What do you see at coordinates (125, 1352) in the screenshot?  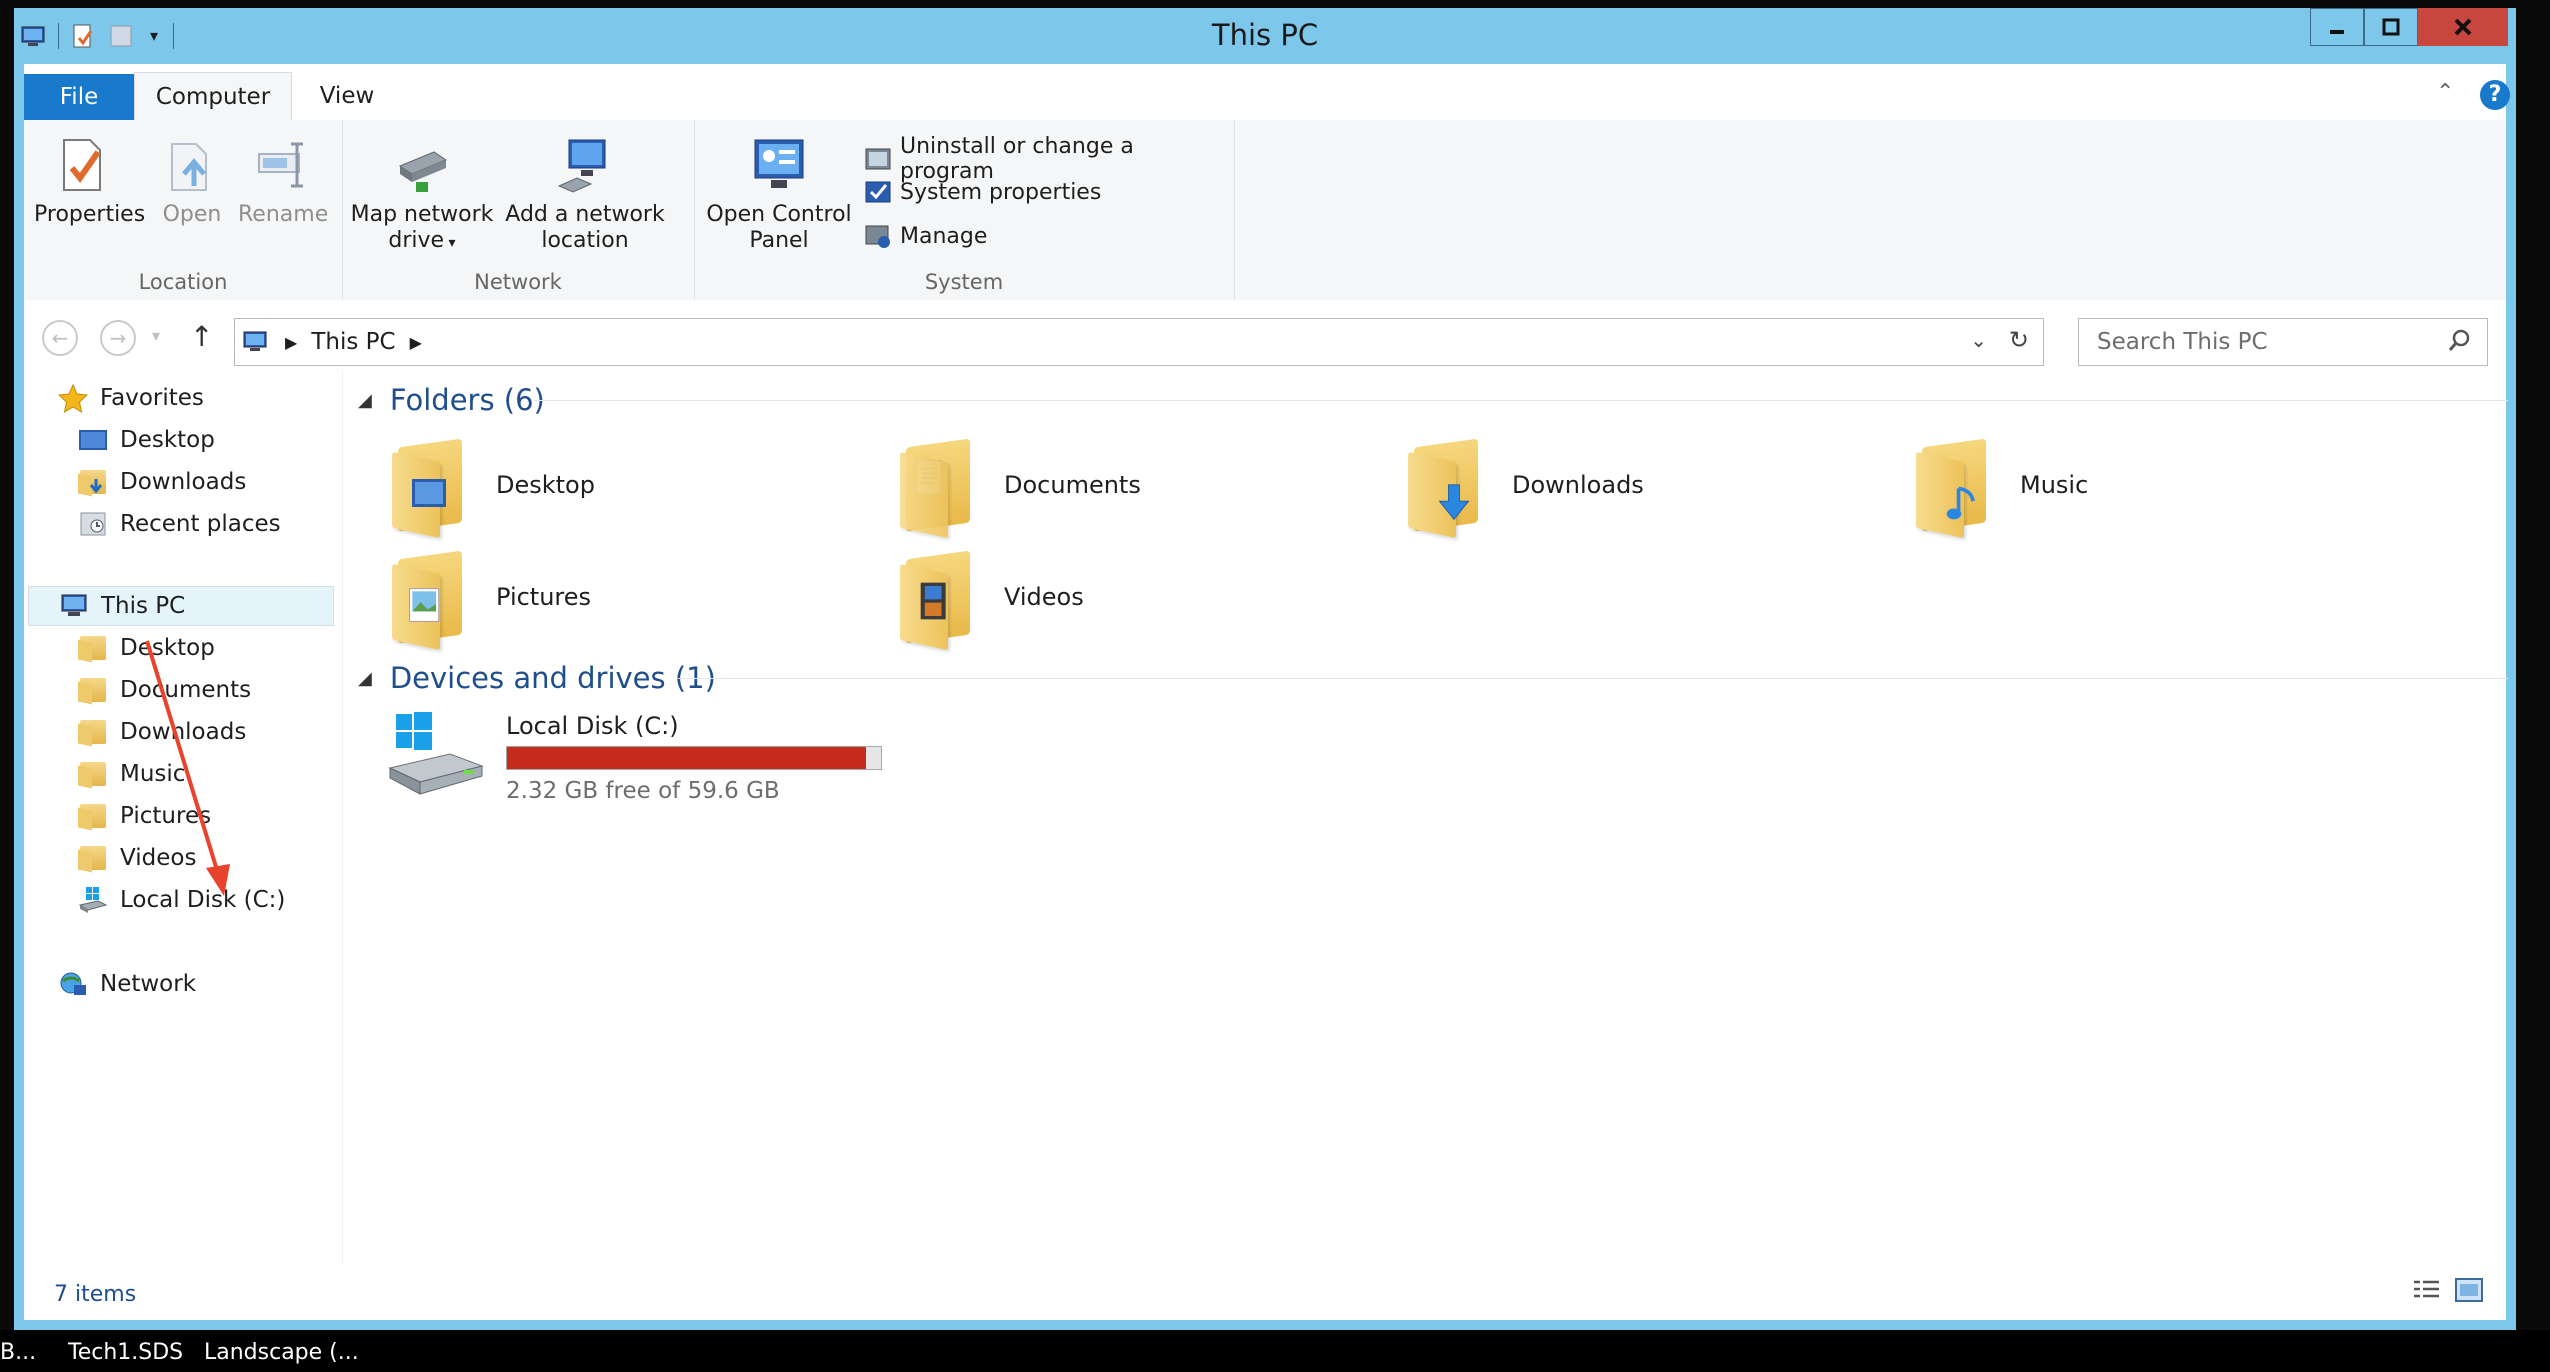 I see `taskbar-item-tech1: Tech1.SDS` at bounding box center [125, 1352].